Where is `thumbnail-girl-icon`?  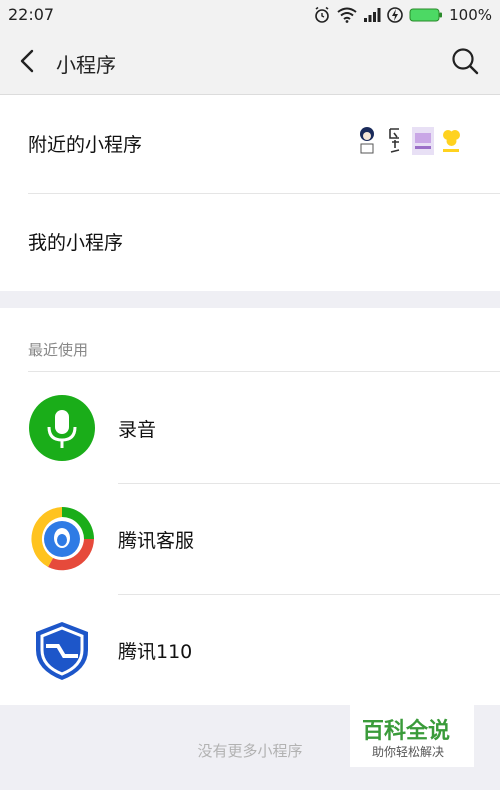 thumbnail-girl-icon is located at coordinates (367, 141).